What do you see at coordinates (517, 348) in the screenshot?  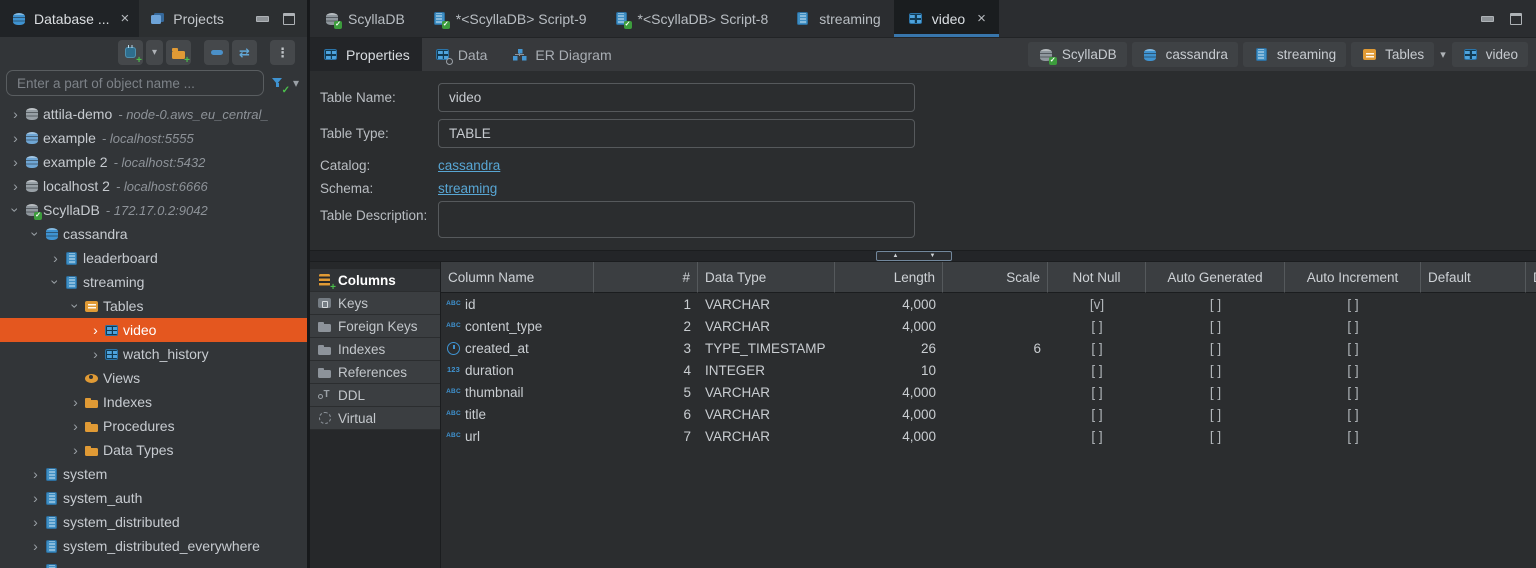 I see `cell-name-created-at: created_at` at bounding box center [517, 348].